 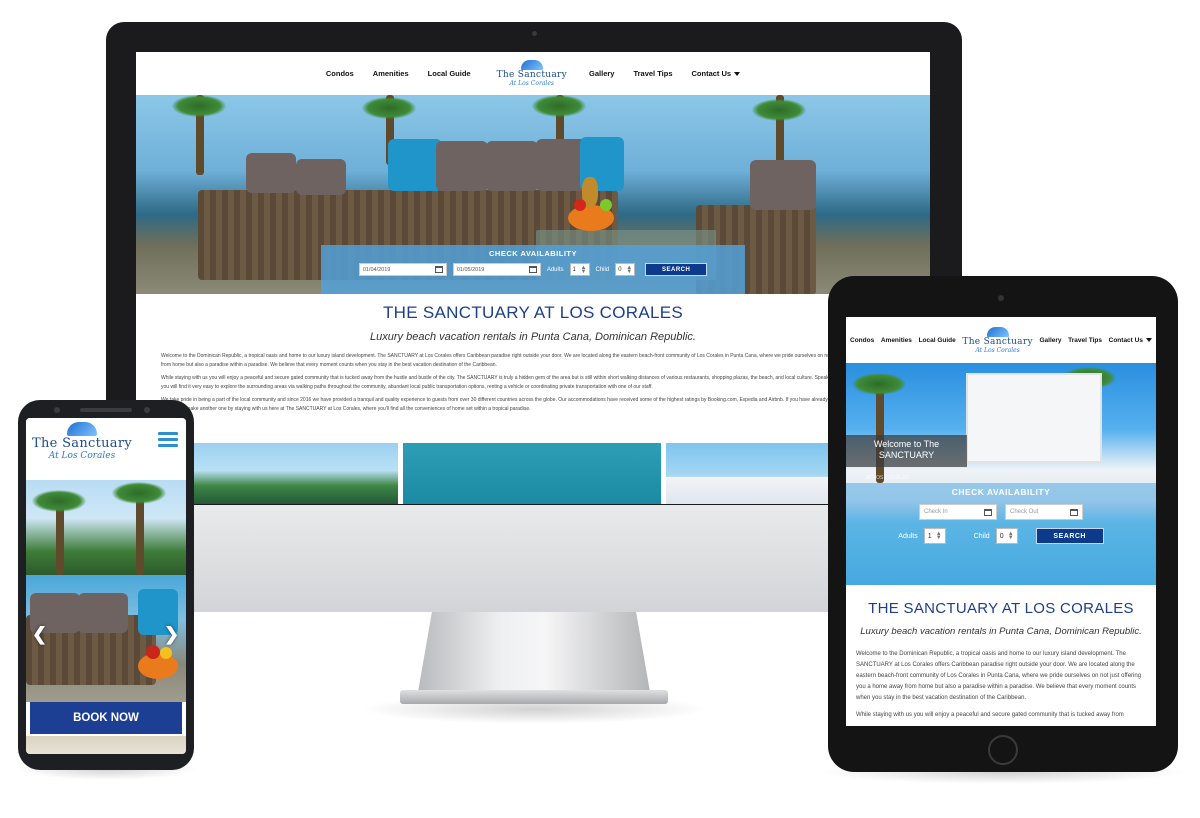 I want to click on tablet-logo: The Sanctuary At Los Corales, so click(x=997, y=340).